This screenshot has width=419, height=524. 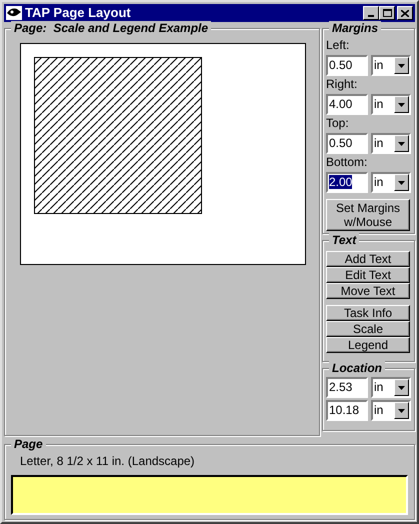 I want to click on text-tool-button: Edit Text, so click(x=368, y=275).